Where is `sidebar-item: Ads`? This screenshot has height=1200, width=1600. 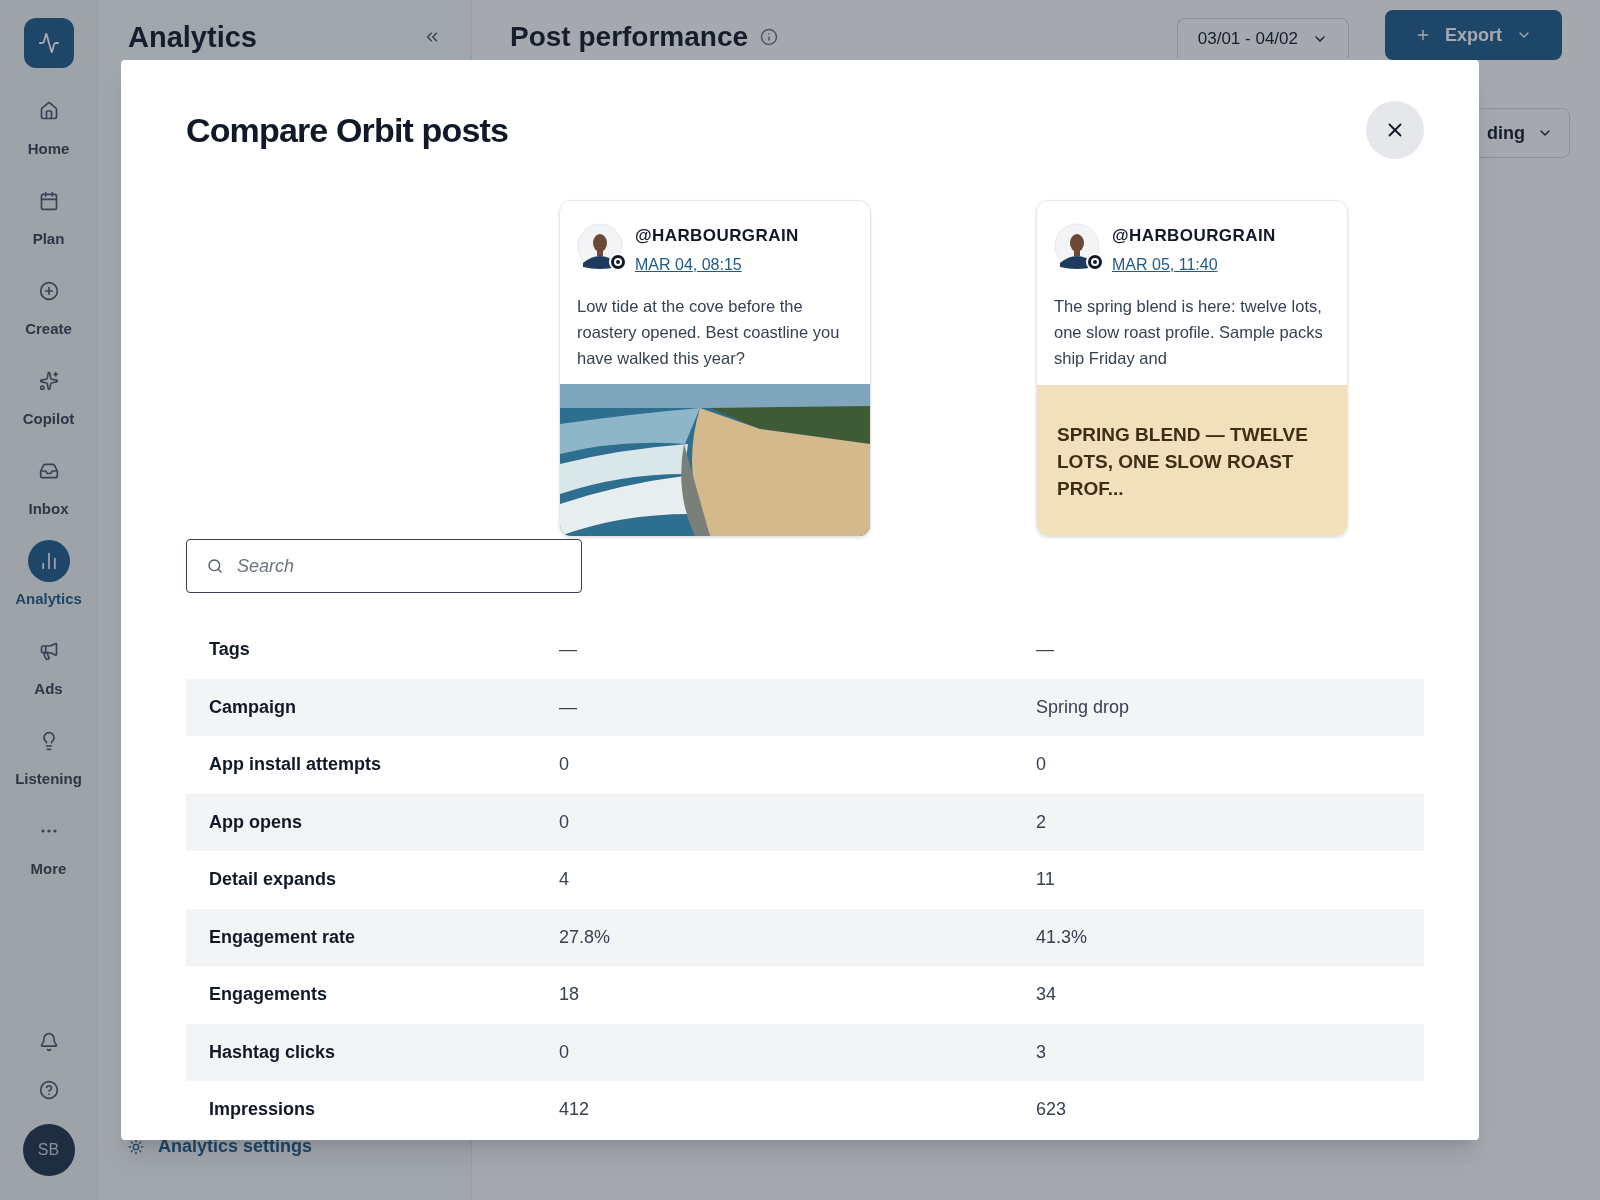 sidebar-item: Ads is located at coordinates (48, 675).